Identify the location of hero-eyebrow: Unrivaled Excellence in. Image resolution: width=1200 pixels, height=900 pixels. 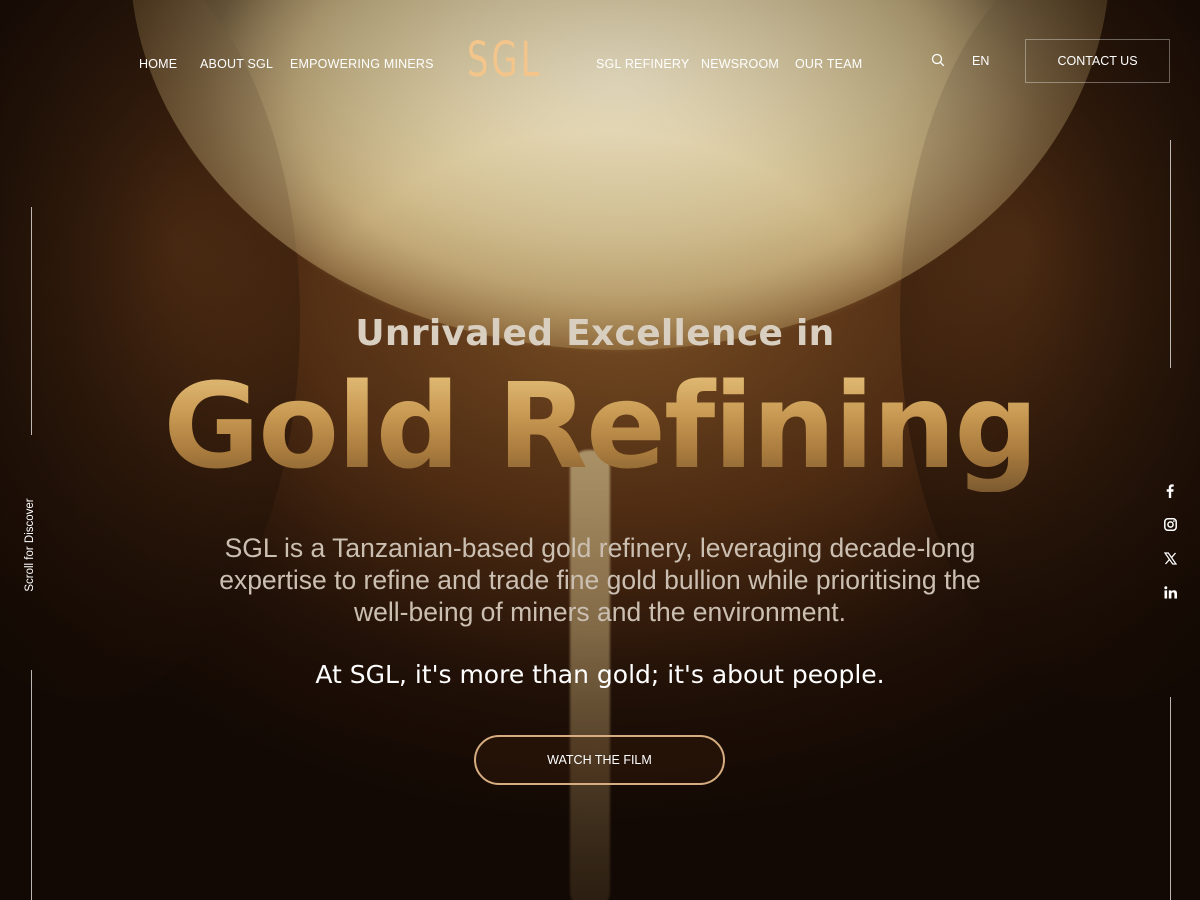
(595, 333).